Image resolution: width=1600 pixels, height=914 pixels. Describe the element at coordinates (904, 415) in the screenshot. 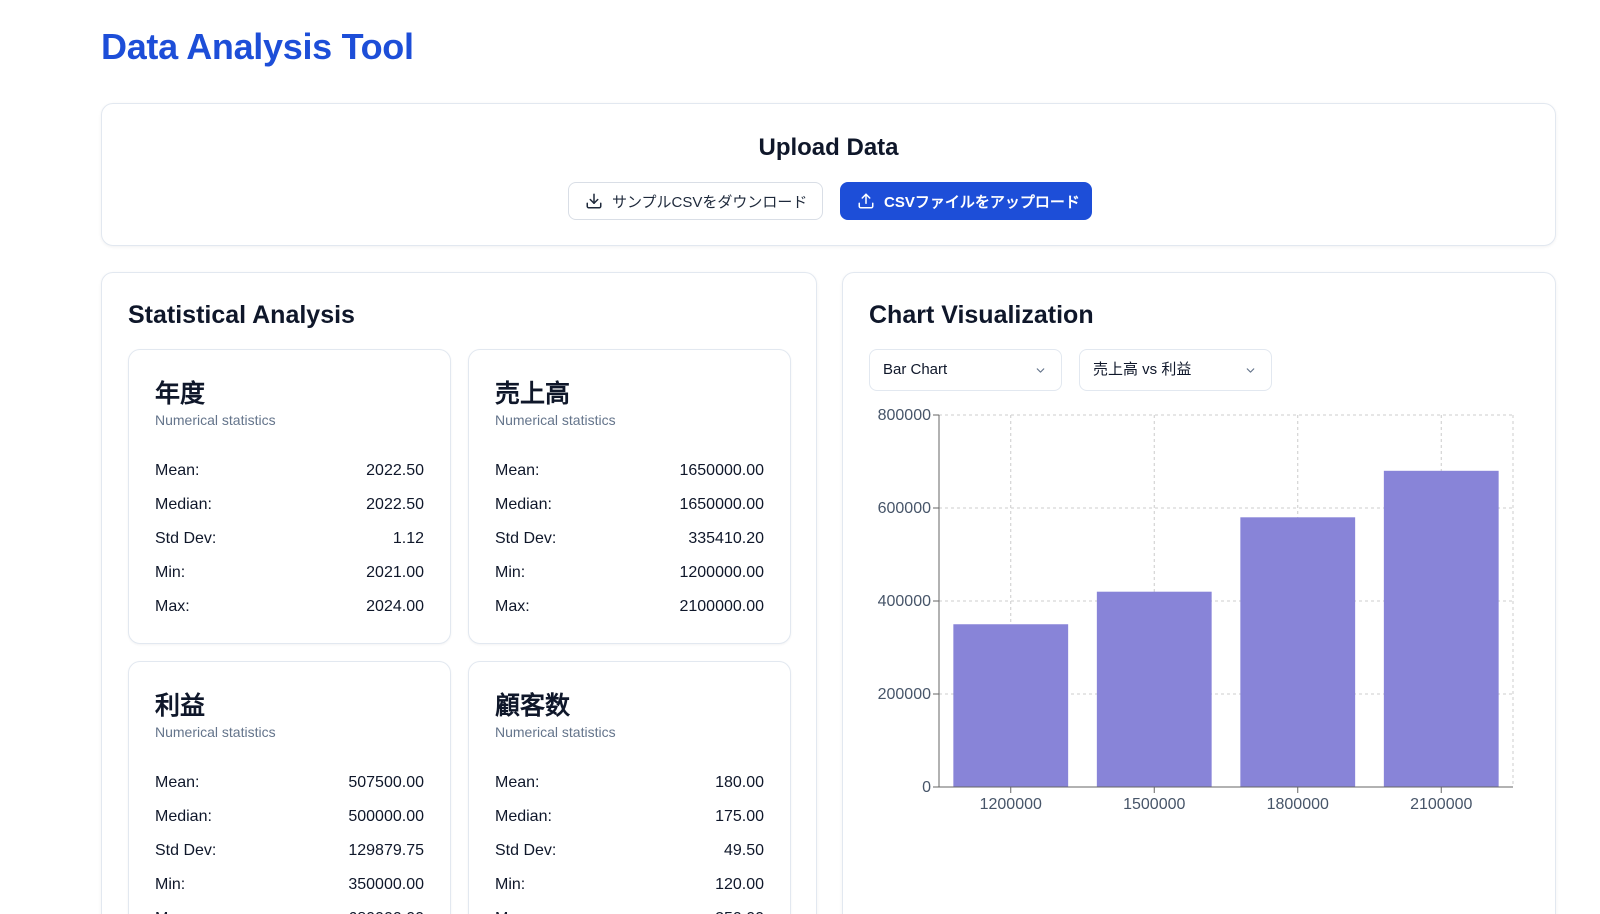

I see `y-tick-label: 800000` at that location.